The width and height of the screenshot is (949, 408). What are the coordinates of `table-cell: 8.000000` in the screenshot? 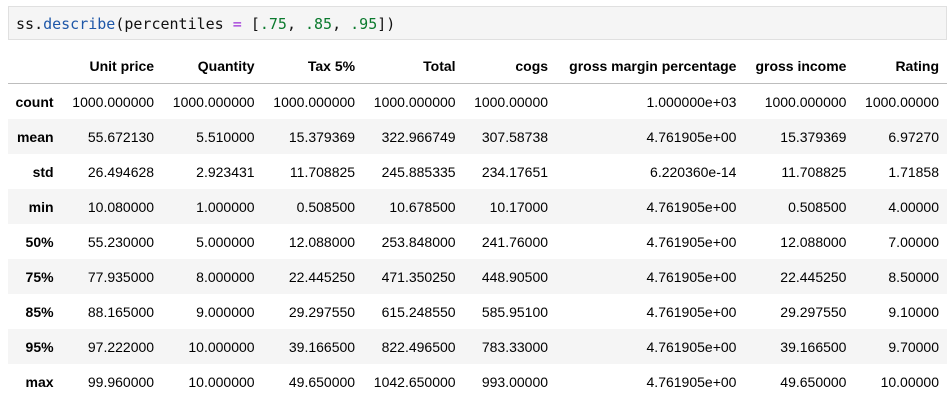 It's located at (225, 276).